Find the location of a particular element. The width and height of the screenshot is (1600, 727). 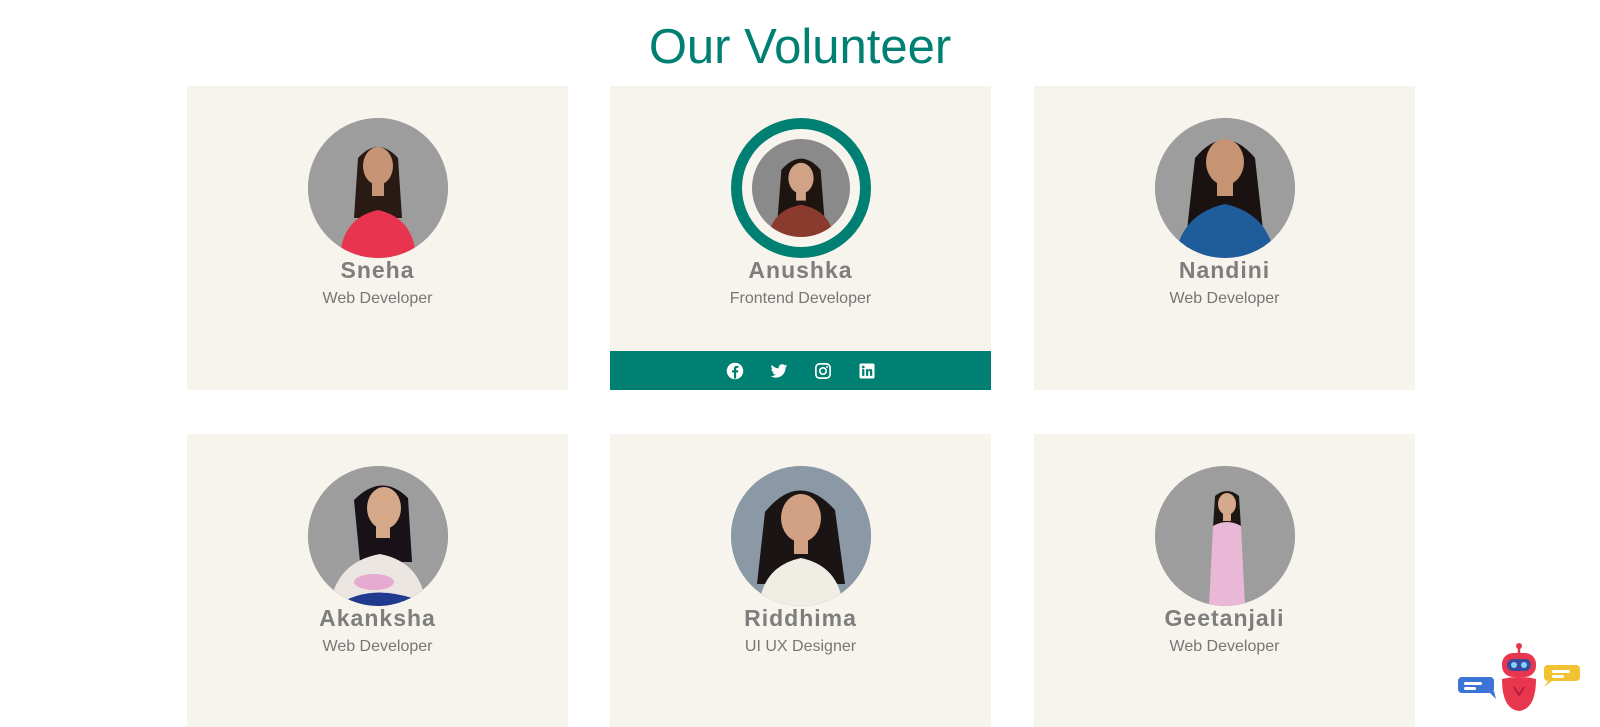

facebook-icon is located at coordinates (735, 371).